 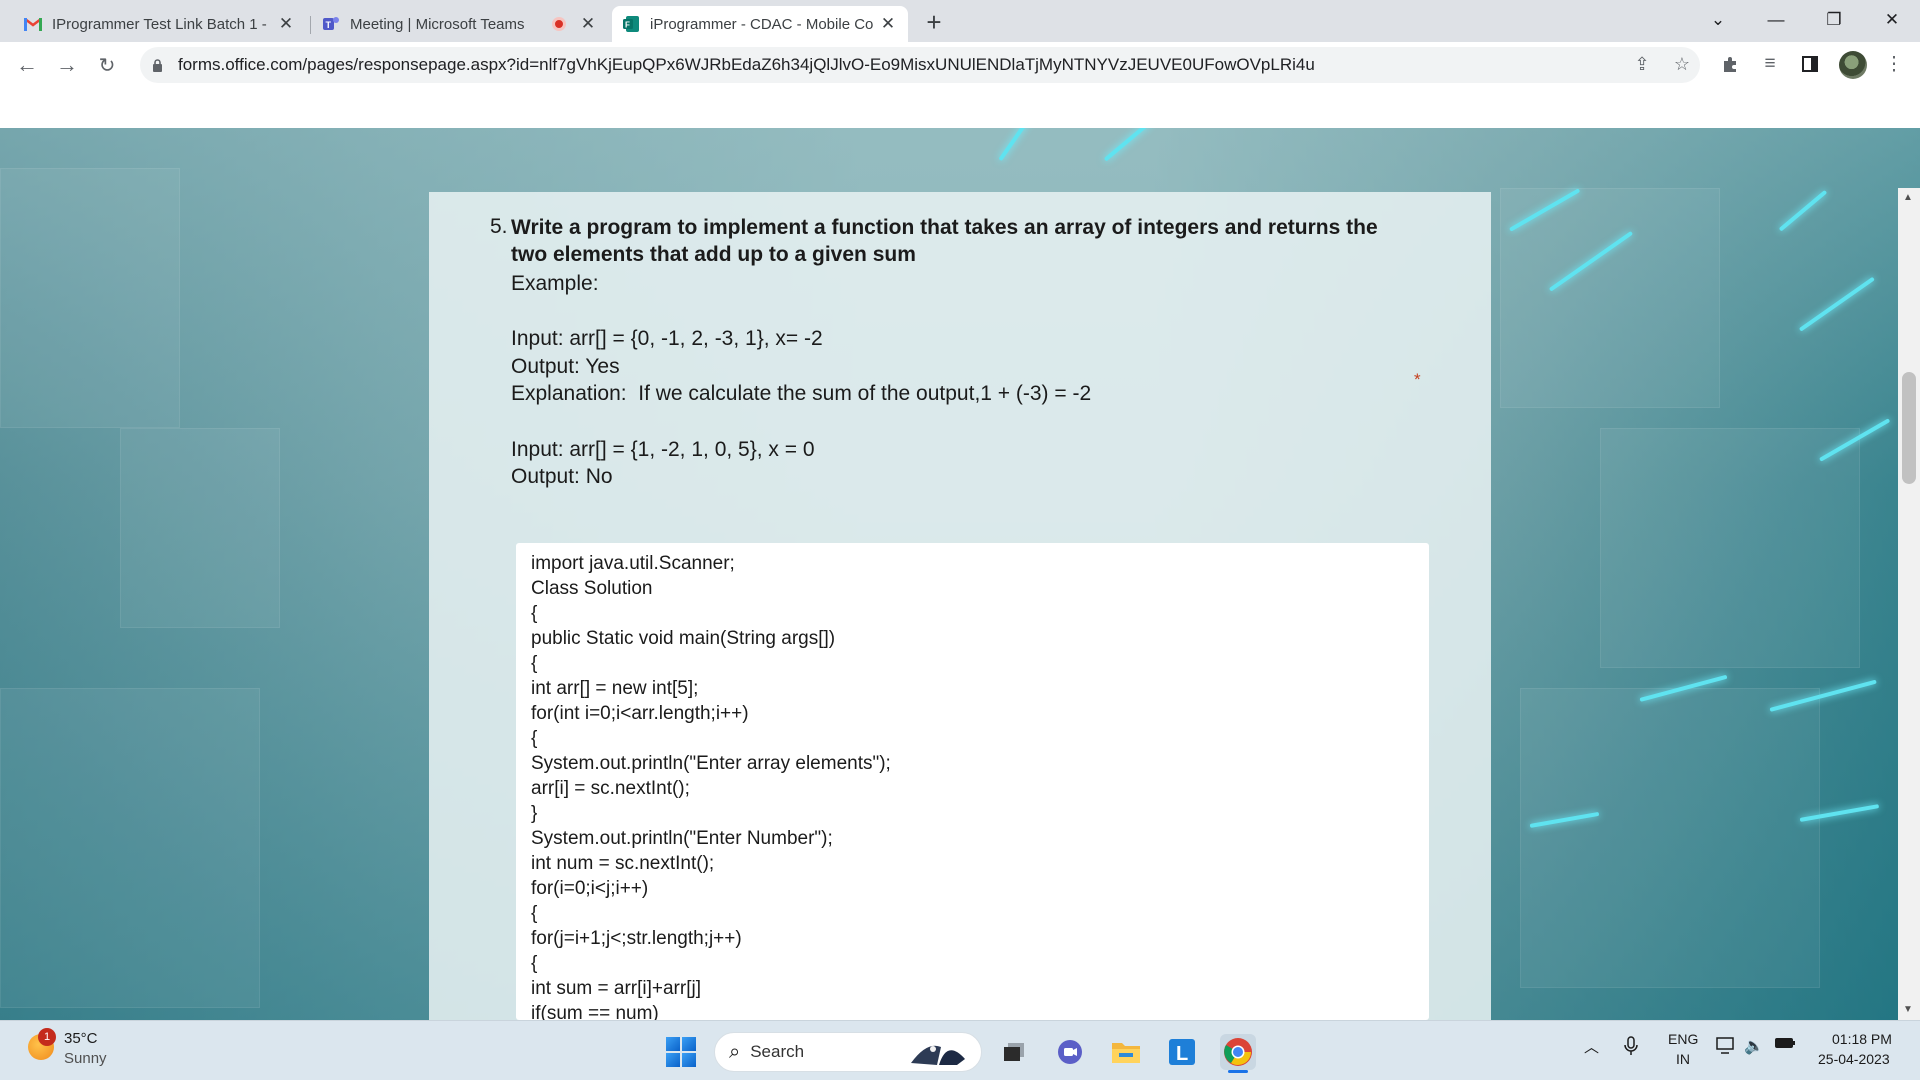 I want to click on minimize-icon: —, so click(x=1776, y=20).